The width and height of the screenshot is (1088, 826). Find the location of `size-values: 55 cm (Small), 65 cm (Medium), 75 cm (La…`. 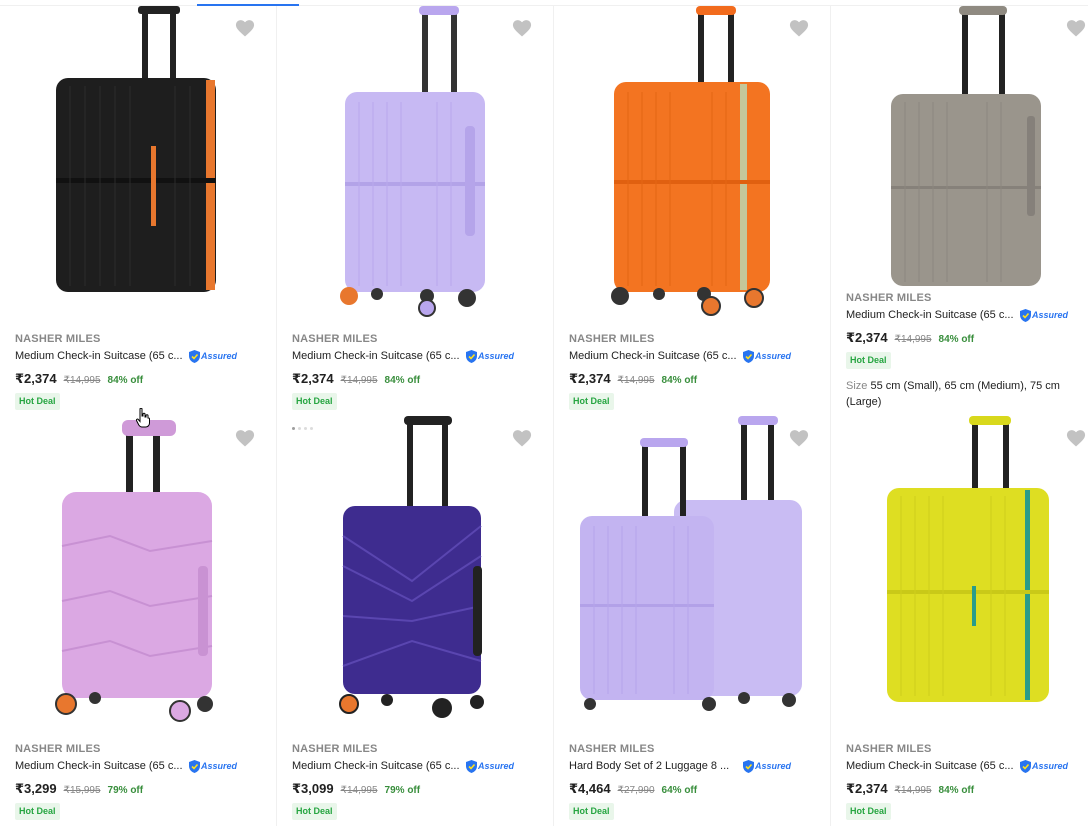

size-values: 55 cm (Small), 65 cm (Medium), 75 cm (La… is located at coordinates (953, 394).